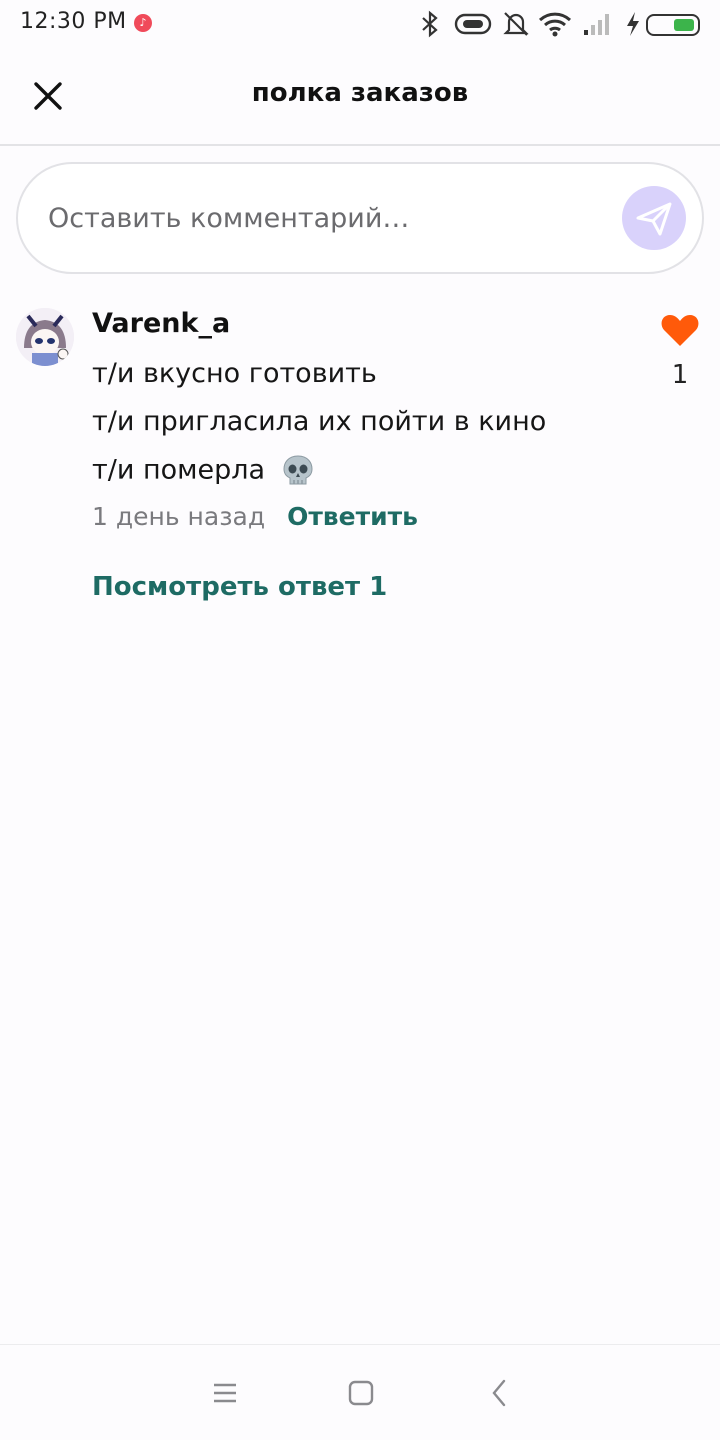 The width and height of the screenshot is (720, 1440). Describe the element at coordinates (516, 24) in the screenshot. I see `mute-bell-icon` at that location.